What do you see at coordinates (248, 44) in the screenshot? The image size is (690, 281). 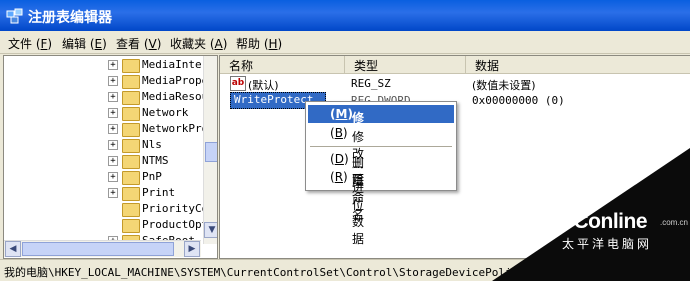 I see `menu-help-label: 帮助` at bounding box center [248, 44].